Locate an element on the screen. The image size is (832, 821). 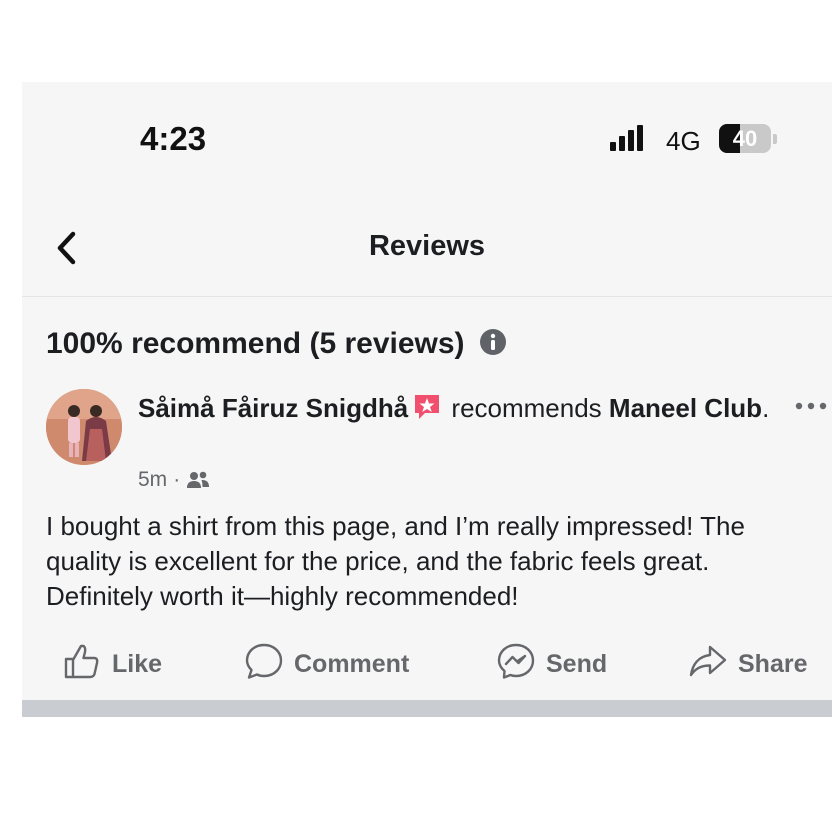
share-arrow-icon is located at coordinates (708, 664).